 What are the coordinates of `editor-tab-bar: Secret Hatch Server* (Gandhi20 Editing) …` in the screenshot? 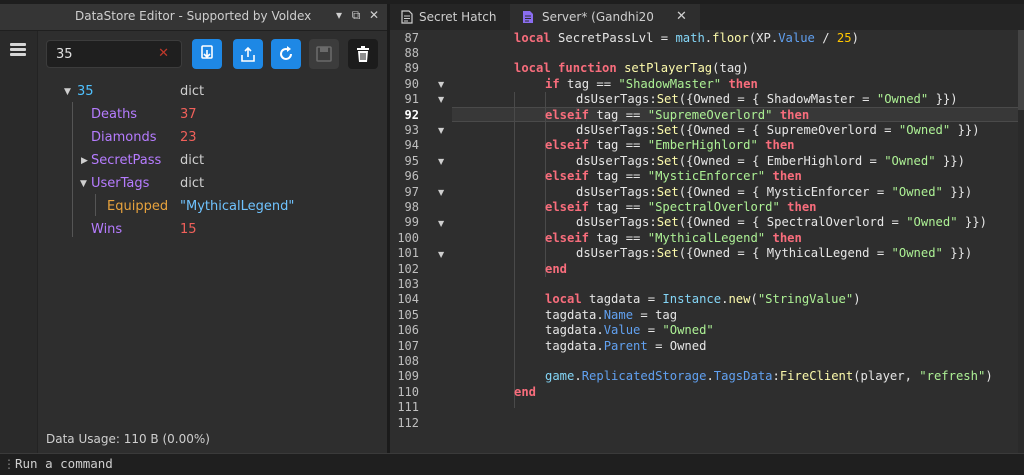 It's located at (707, 27).